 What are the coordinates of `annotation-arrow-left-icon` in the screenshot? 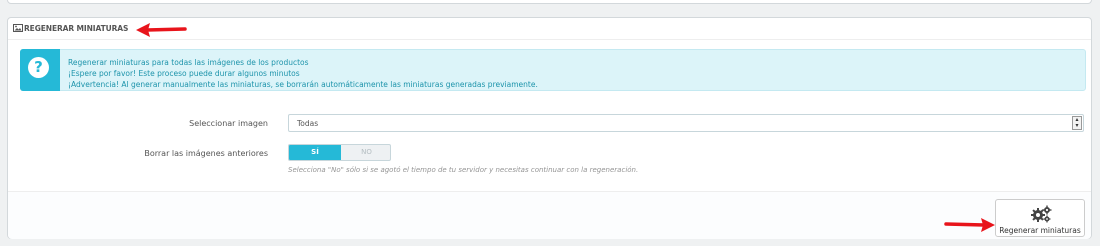 It's located at (161, 30).